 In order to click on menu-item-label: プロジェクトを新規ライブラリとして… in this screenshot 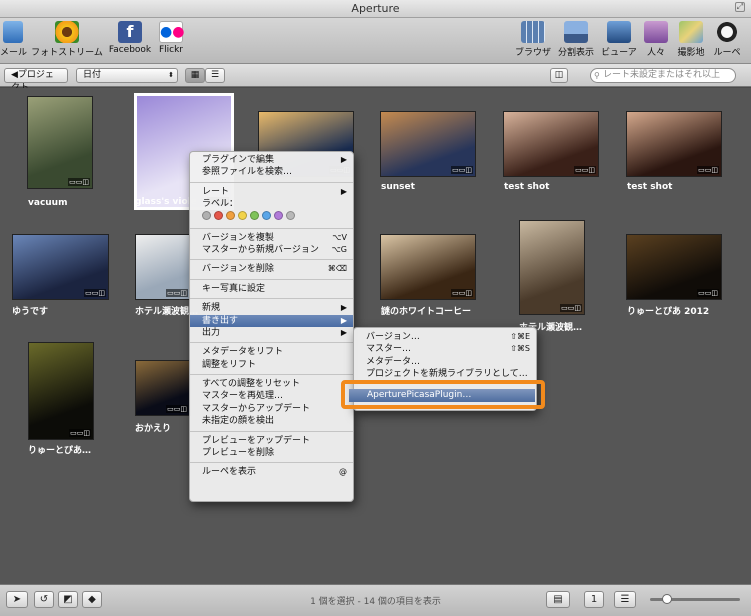, I will do `click(447, 373)`.